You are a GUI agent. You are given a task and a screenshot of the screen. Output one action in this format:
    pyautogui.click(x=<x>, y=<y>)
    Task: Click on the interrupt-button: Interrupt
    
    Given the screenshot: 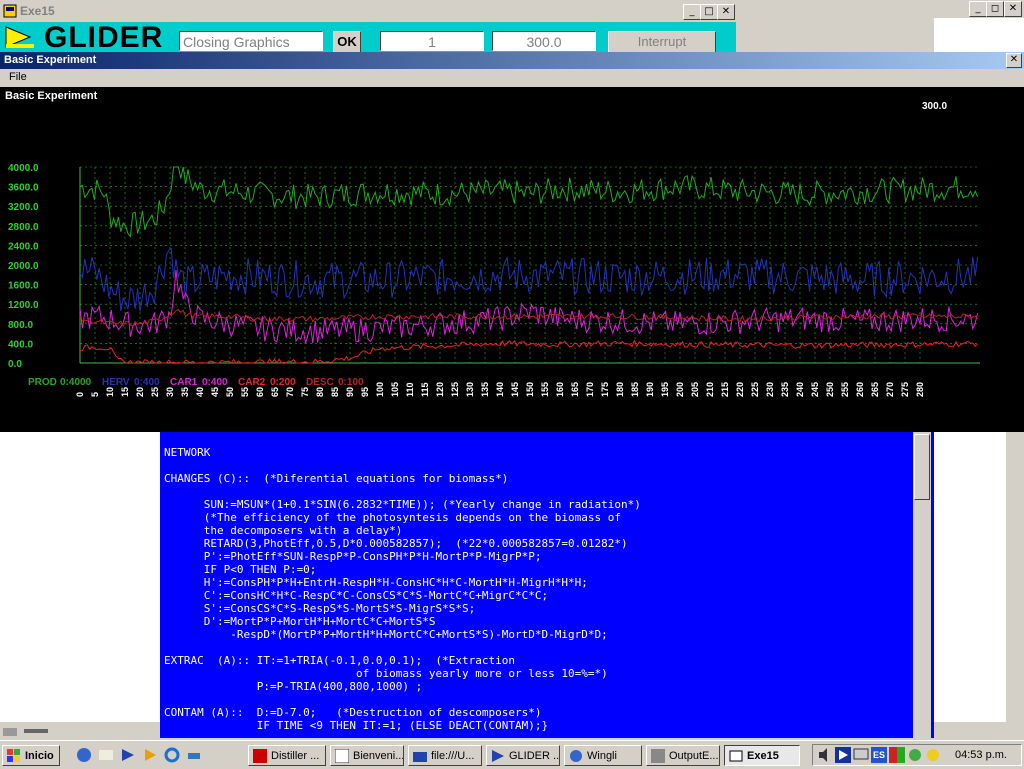 What is the action you would take?
    pyautogui.click(x=662, y=42)
    